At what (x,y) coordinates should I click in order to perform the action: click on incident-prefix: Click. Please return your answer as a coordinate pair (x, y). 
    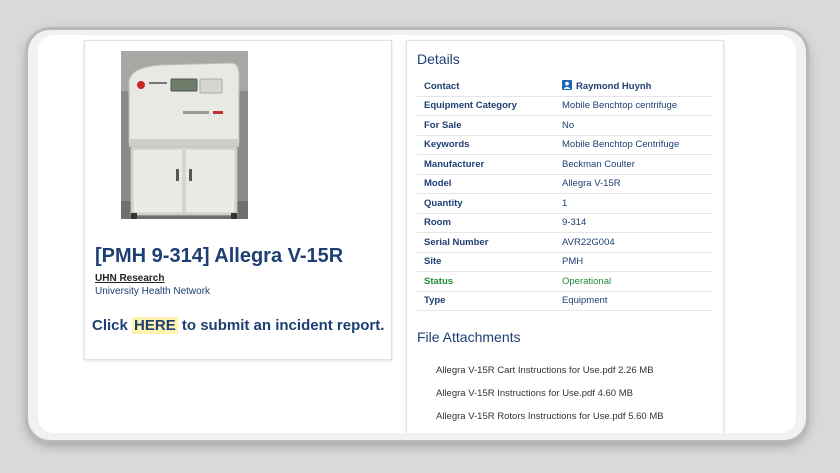
    Looking at the image, I should click on (110, 325).